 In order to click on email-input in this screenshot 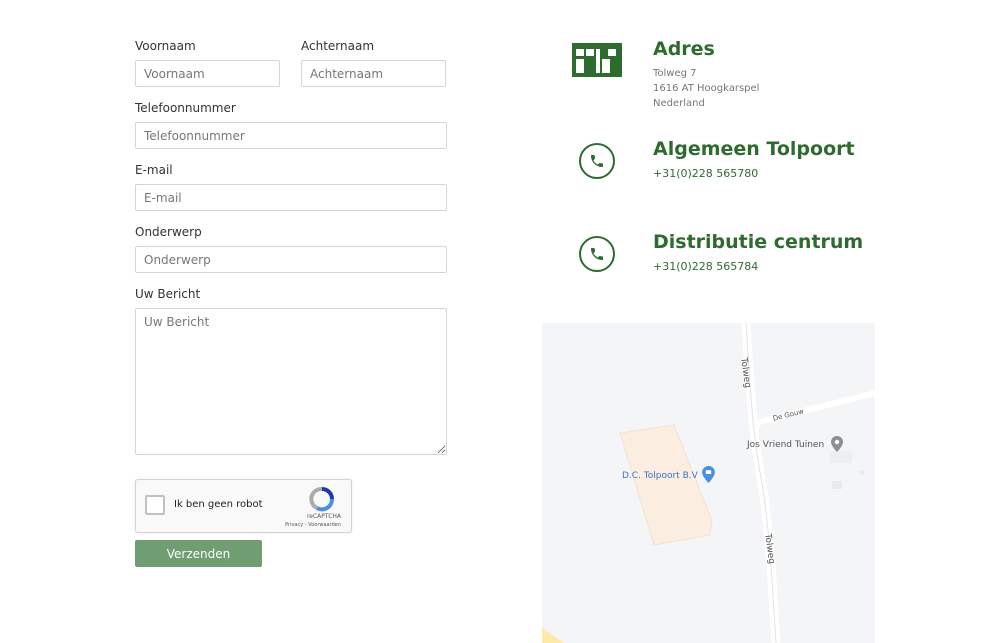, I will do `click(291, 197)`.